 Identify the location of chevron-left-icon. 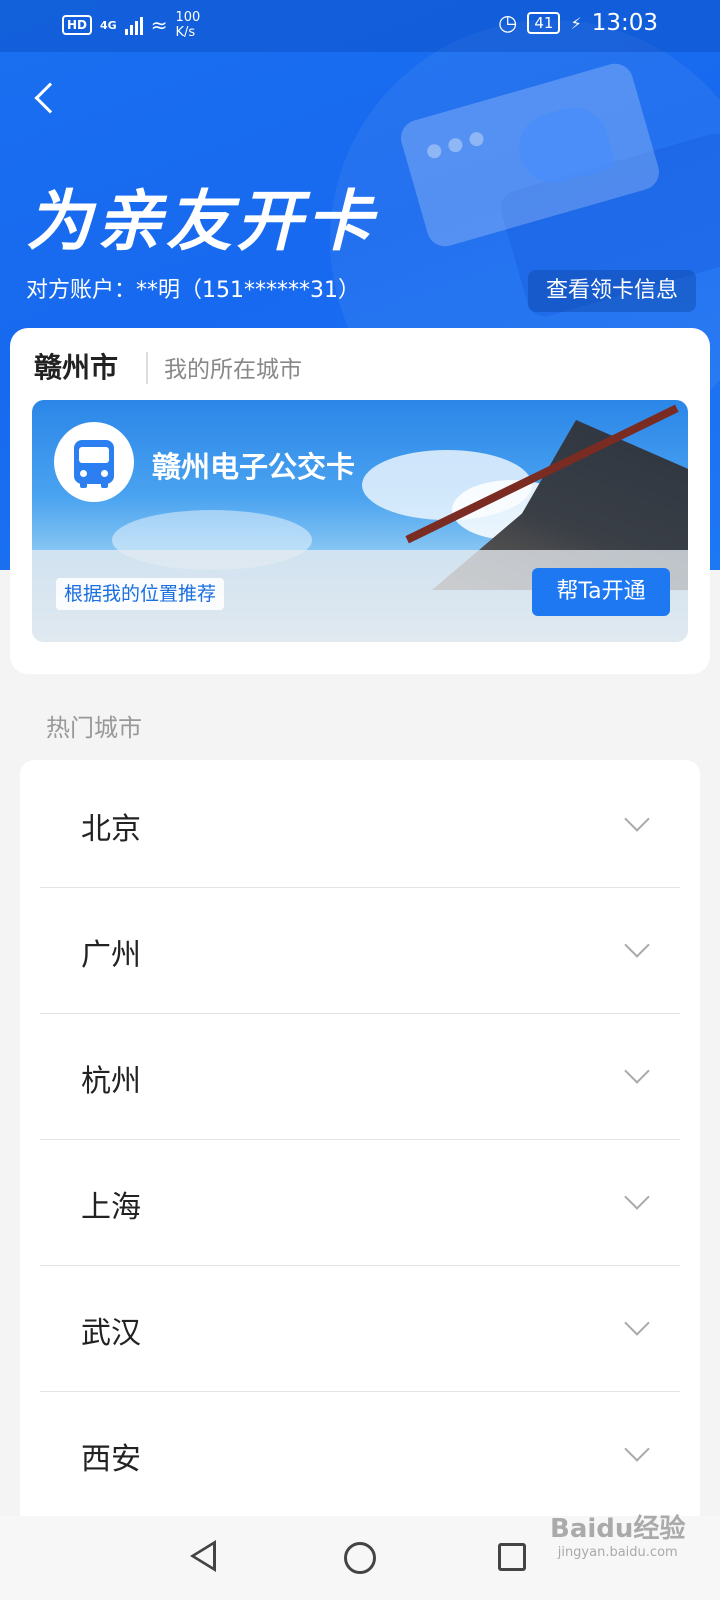
(50, 98).